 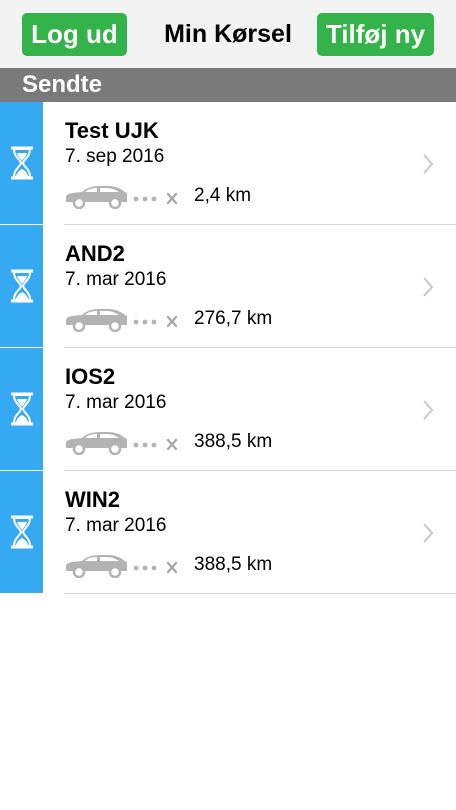 I want to click on trip-name: WIN2, so click(x=92, y=499).